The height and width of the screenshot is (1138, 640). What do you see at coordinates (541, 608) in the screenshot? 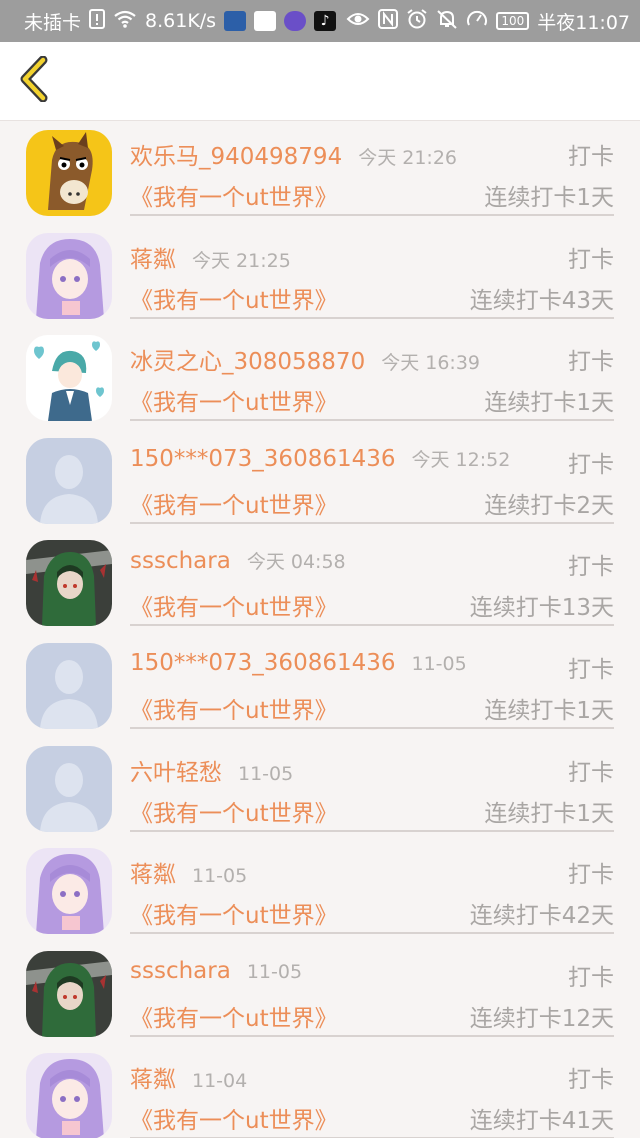
I see `checkin-streak: 连续打卡13天` at bounding box center [541, 608].